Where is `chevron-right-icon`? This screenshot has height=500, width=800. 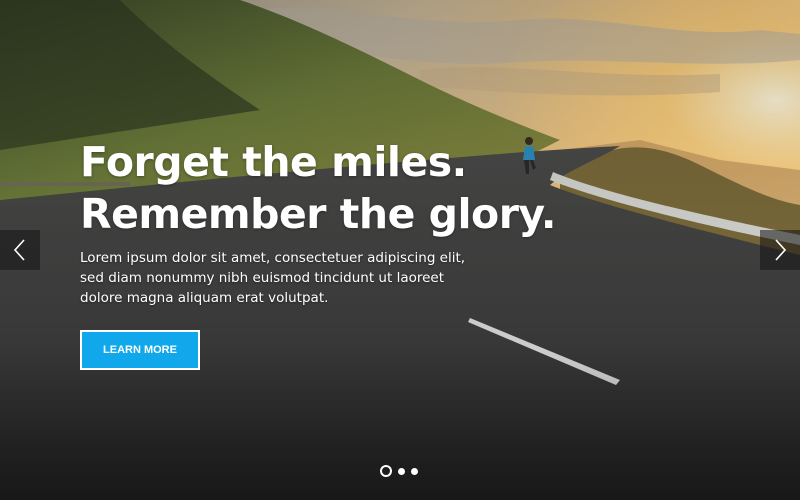 chevron-right-icon is located at coordinates (781, 250).